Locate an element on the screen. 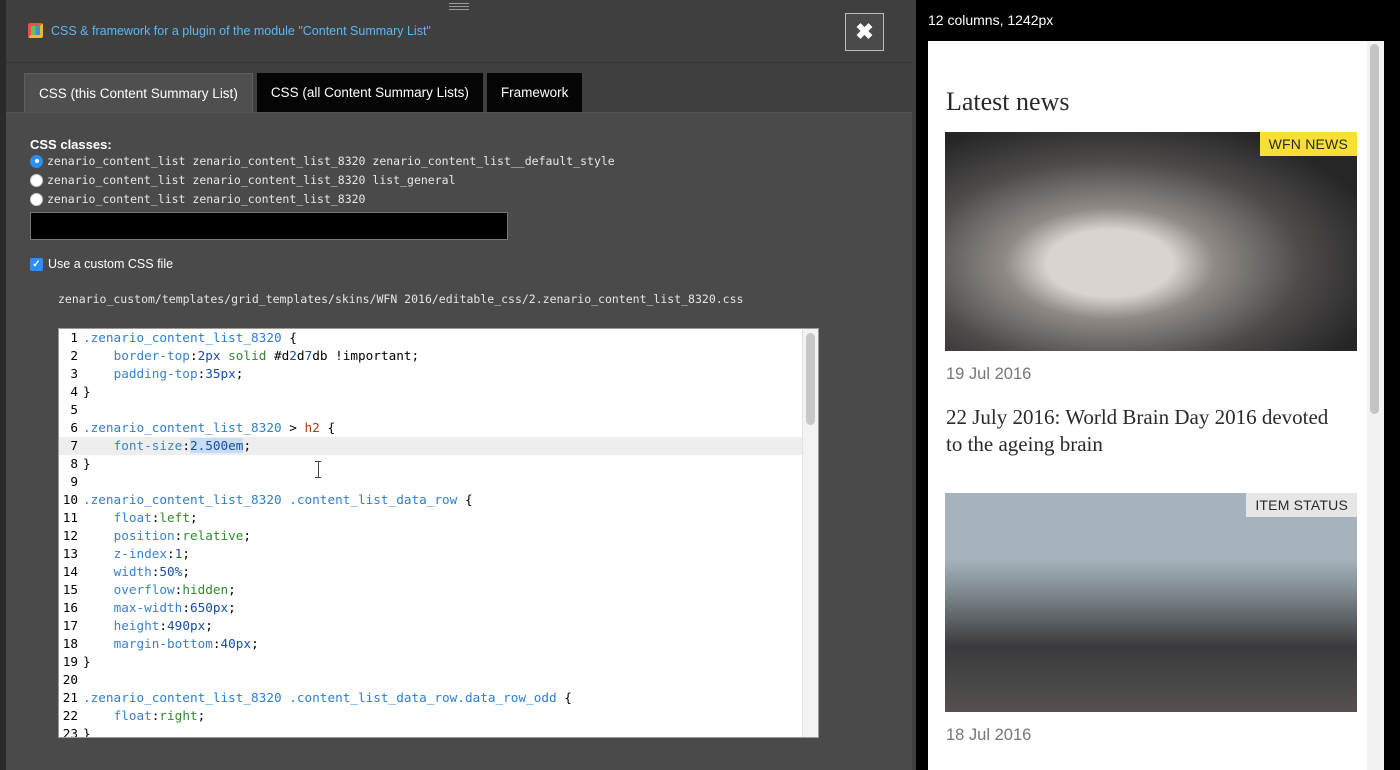 The width and height of the screenshot is (1400, 770). code-line: 5 is located at coordinates (431, 410).